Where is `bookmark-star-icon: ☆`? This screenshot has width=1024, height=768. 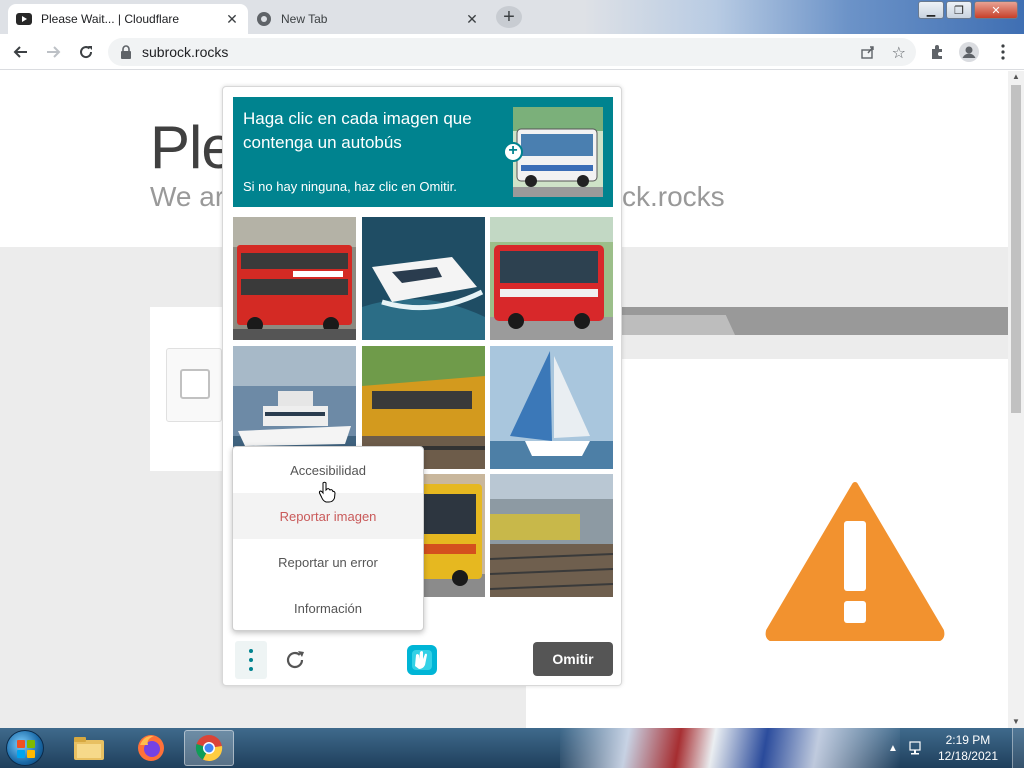
bookmark-star-icon: ☆ is located at coordinates (899, 53).